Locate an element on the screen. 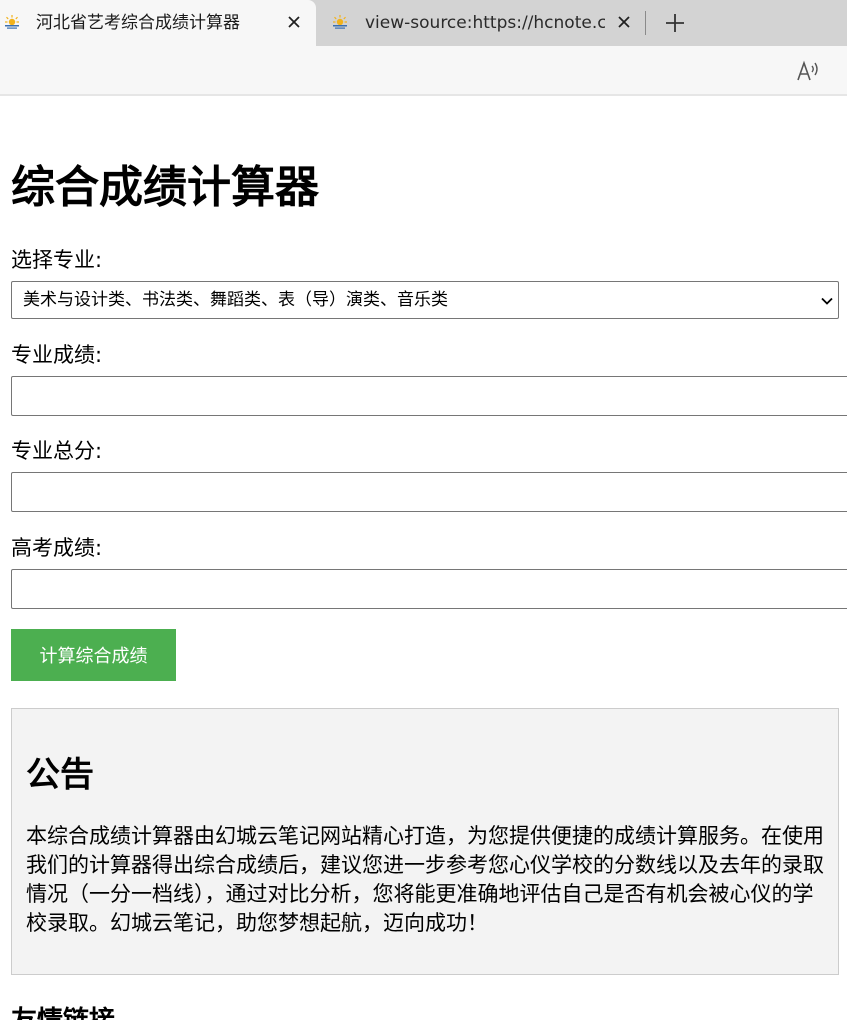  chevron-down-icon is located at coordinates (827, 301).